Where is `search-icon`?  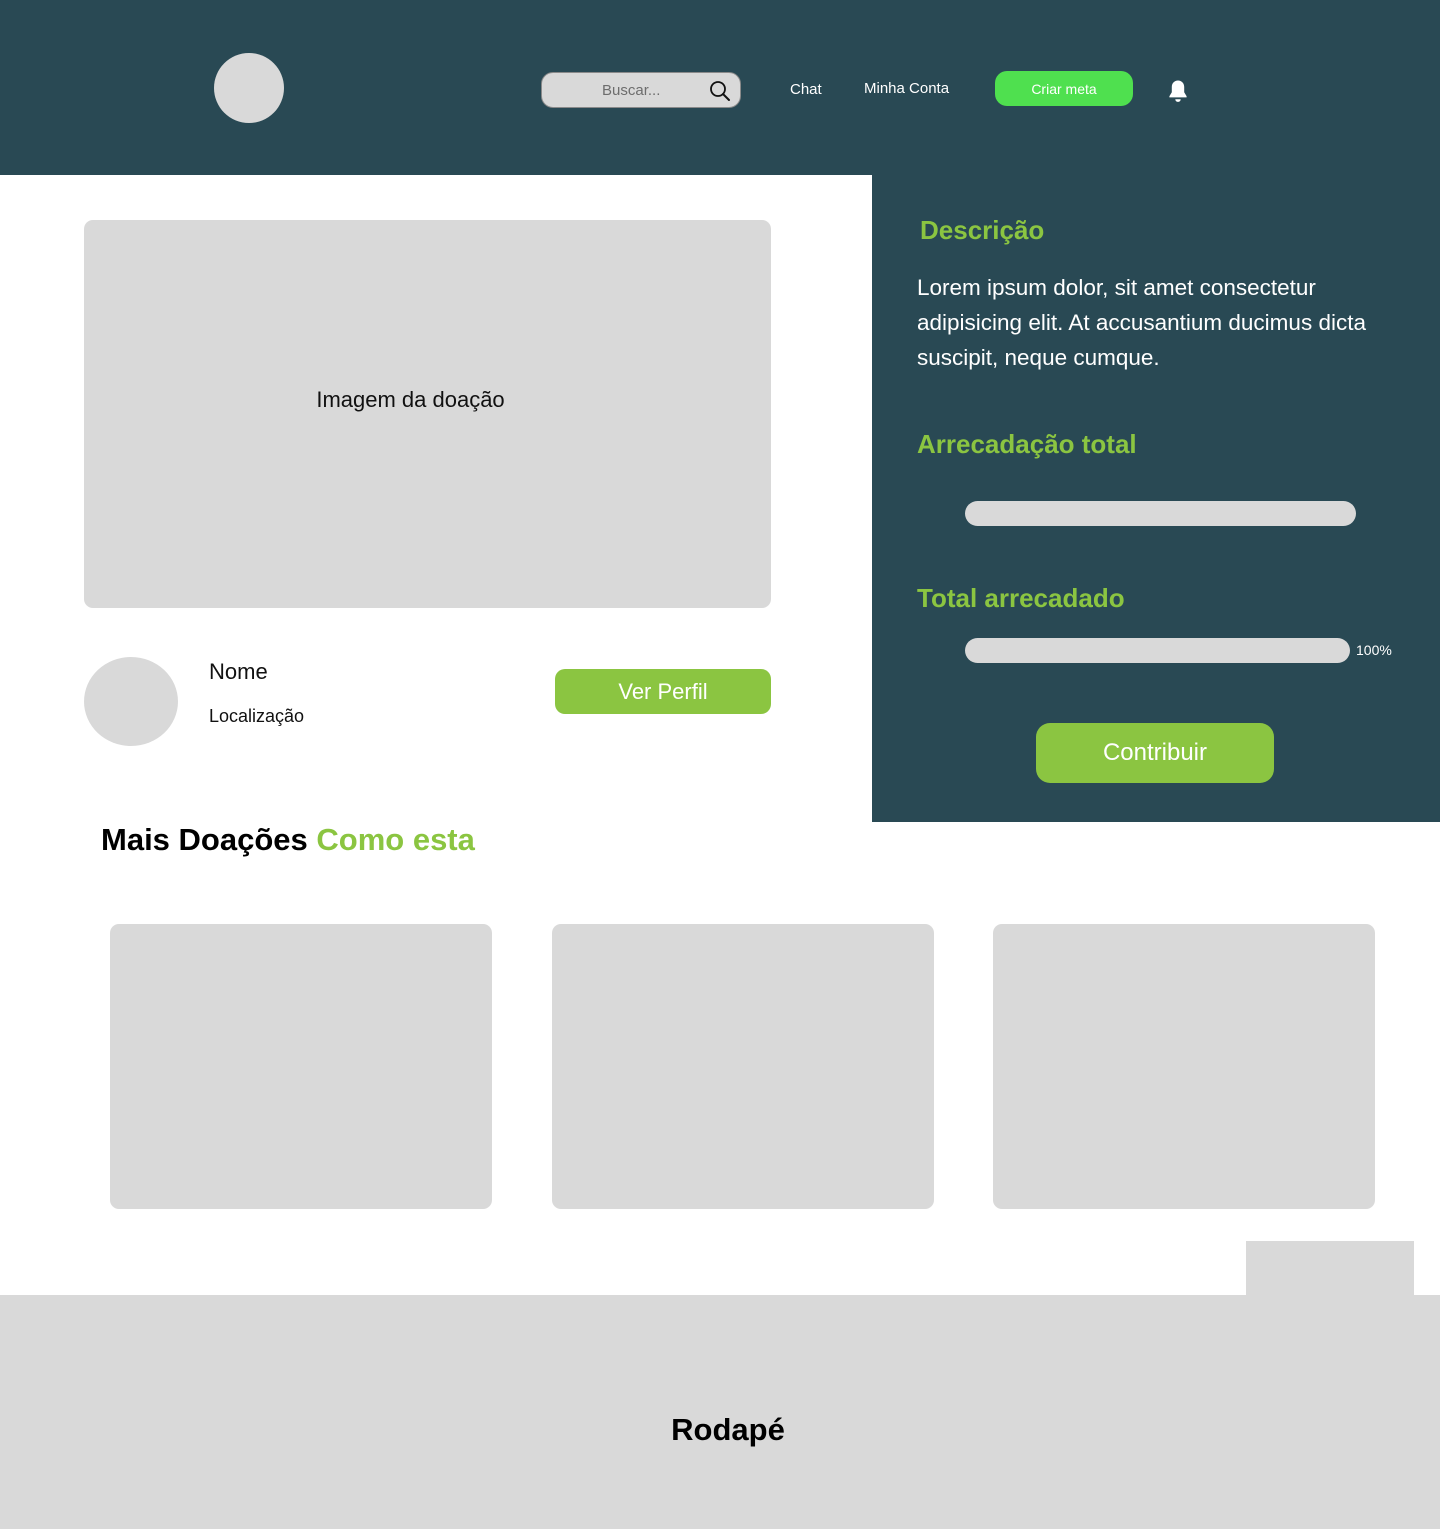 search-icon is located at coordinates (720, 91).